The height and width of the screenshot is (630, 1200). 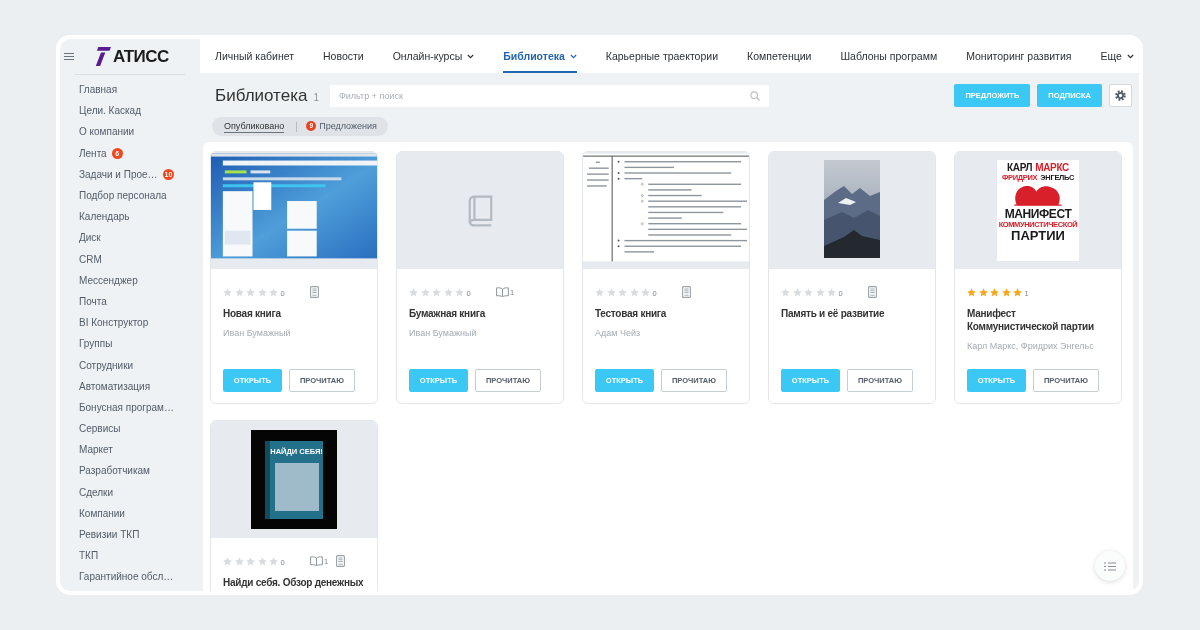 What do you see at coordinates (296, 486) in the screenshot?
I see `photo-placeholder` at bounding box center [296, 486].